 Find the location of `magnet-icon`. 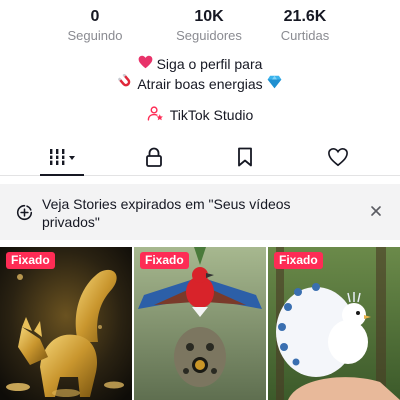

magnet-icon is located at coordinates (125, 83).